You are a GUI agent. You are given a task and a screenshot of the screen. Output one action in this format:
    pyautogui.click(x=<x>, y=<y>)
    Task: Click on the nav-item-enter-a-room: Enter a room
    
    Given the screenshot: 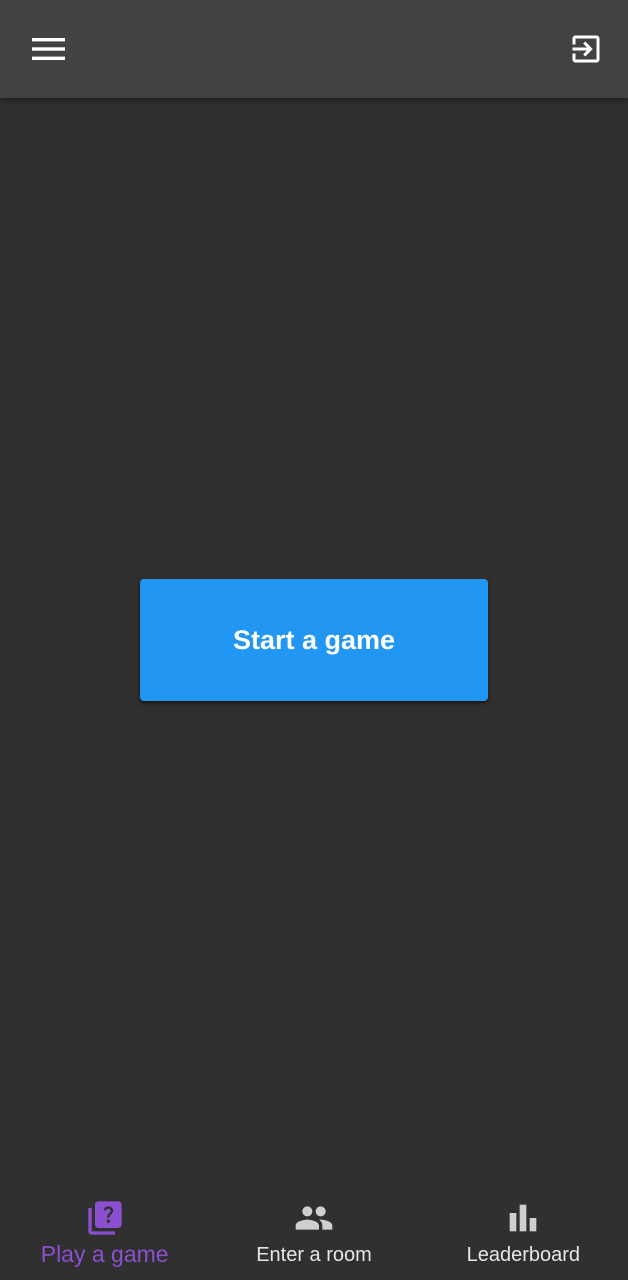 What is the action you would take?
    pyautogui.click(x=313, y=1230)
    